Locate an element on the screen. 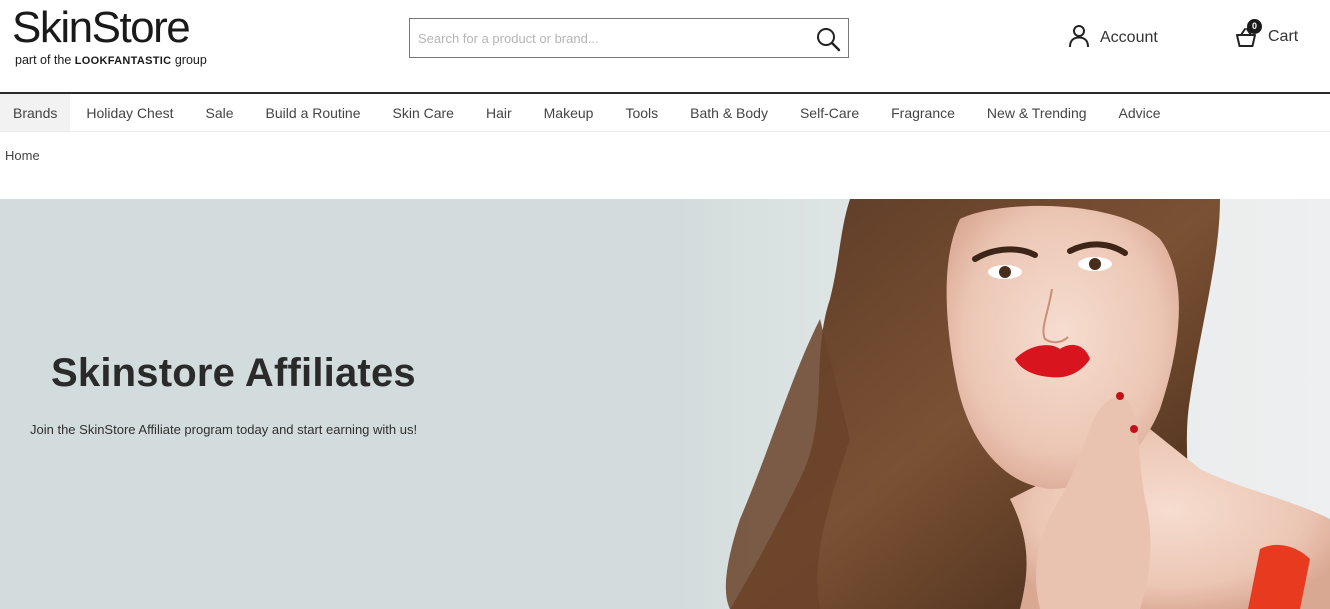 The image size is (1330, 609). account-link: Account is located at coordinates (1113, 38).